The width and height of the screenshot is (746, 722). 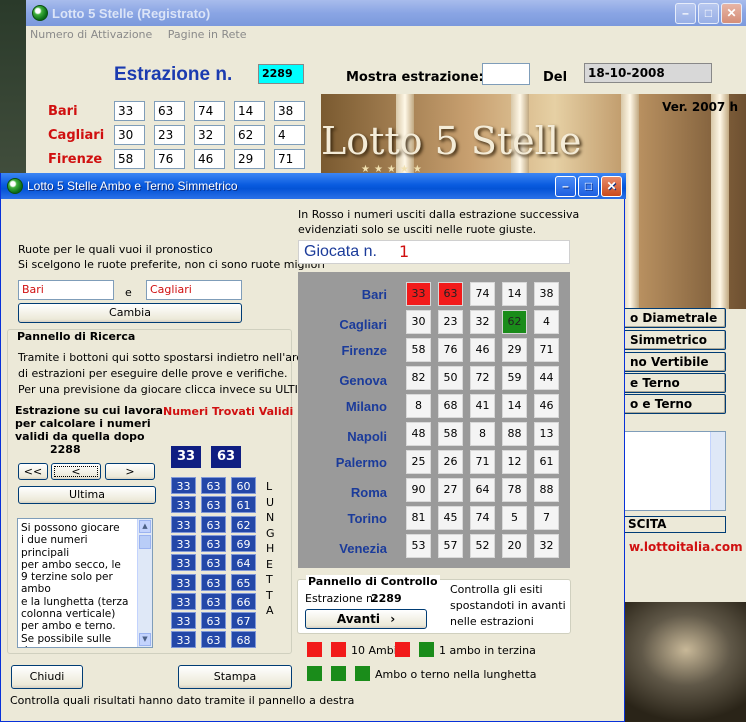 I want to click on lunghetta-cell: 69, so click(x=243, y=543).